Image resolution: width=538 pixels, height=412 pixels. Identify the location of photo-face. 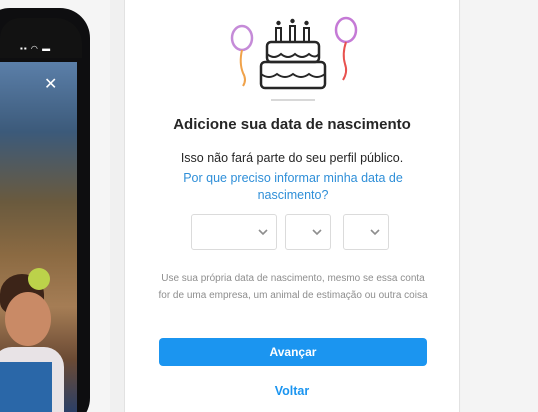
(28, 319).